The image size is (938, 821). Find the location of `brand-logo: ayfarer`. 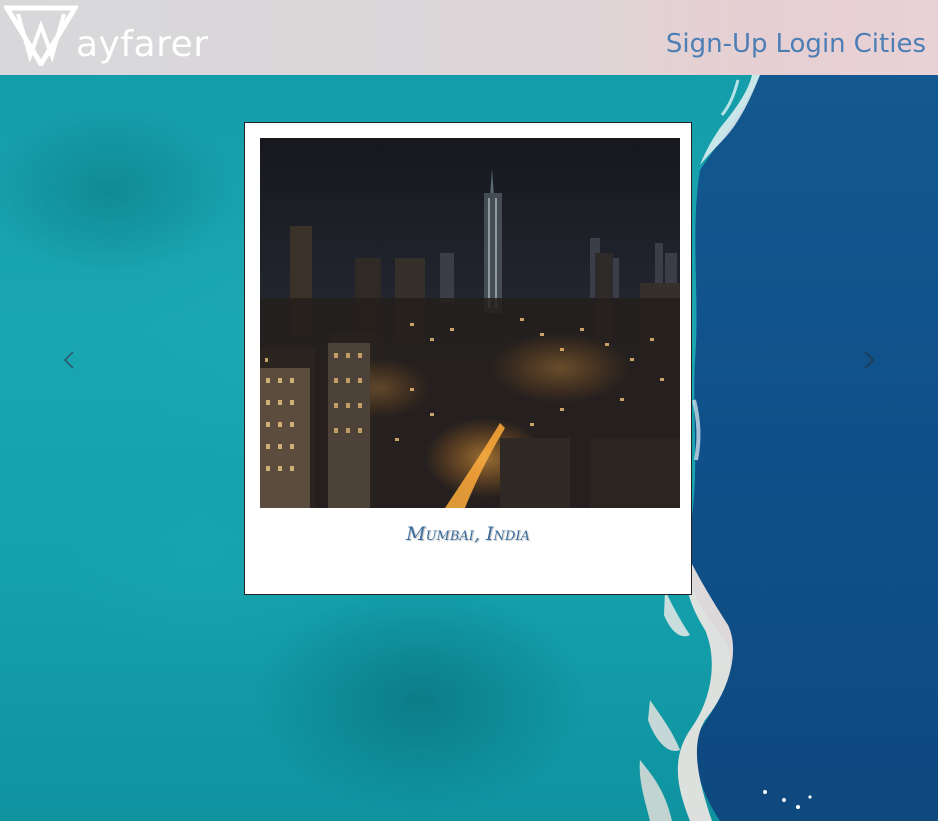

brand-logo: ayfarer is located at coordinates (106, 35).